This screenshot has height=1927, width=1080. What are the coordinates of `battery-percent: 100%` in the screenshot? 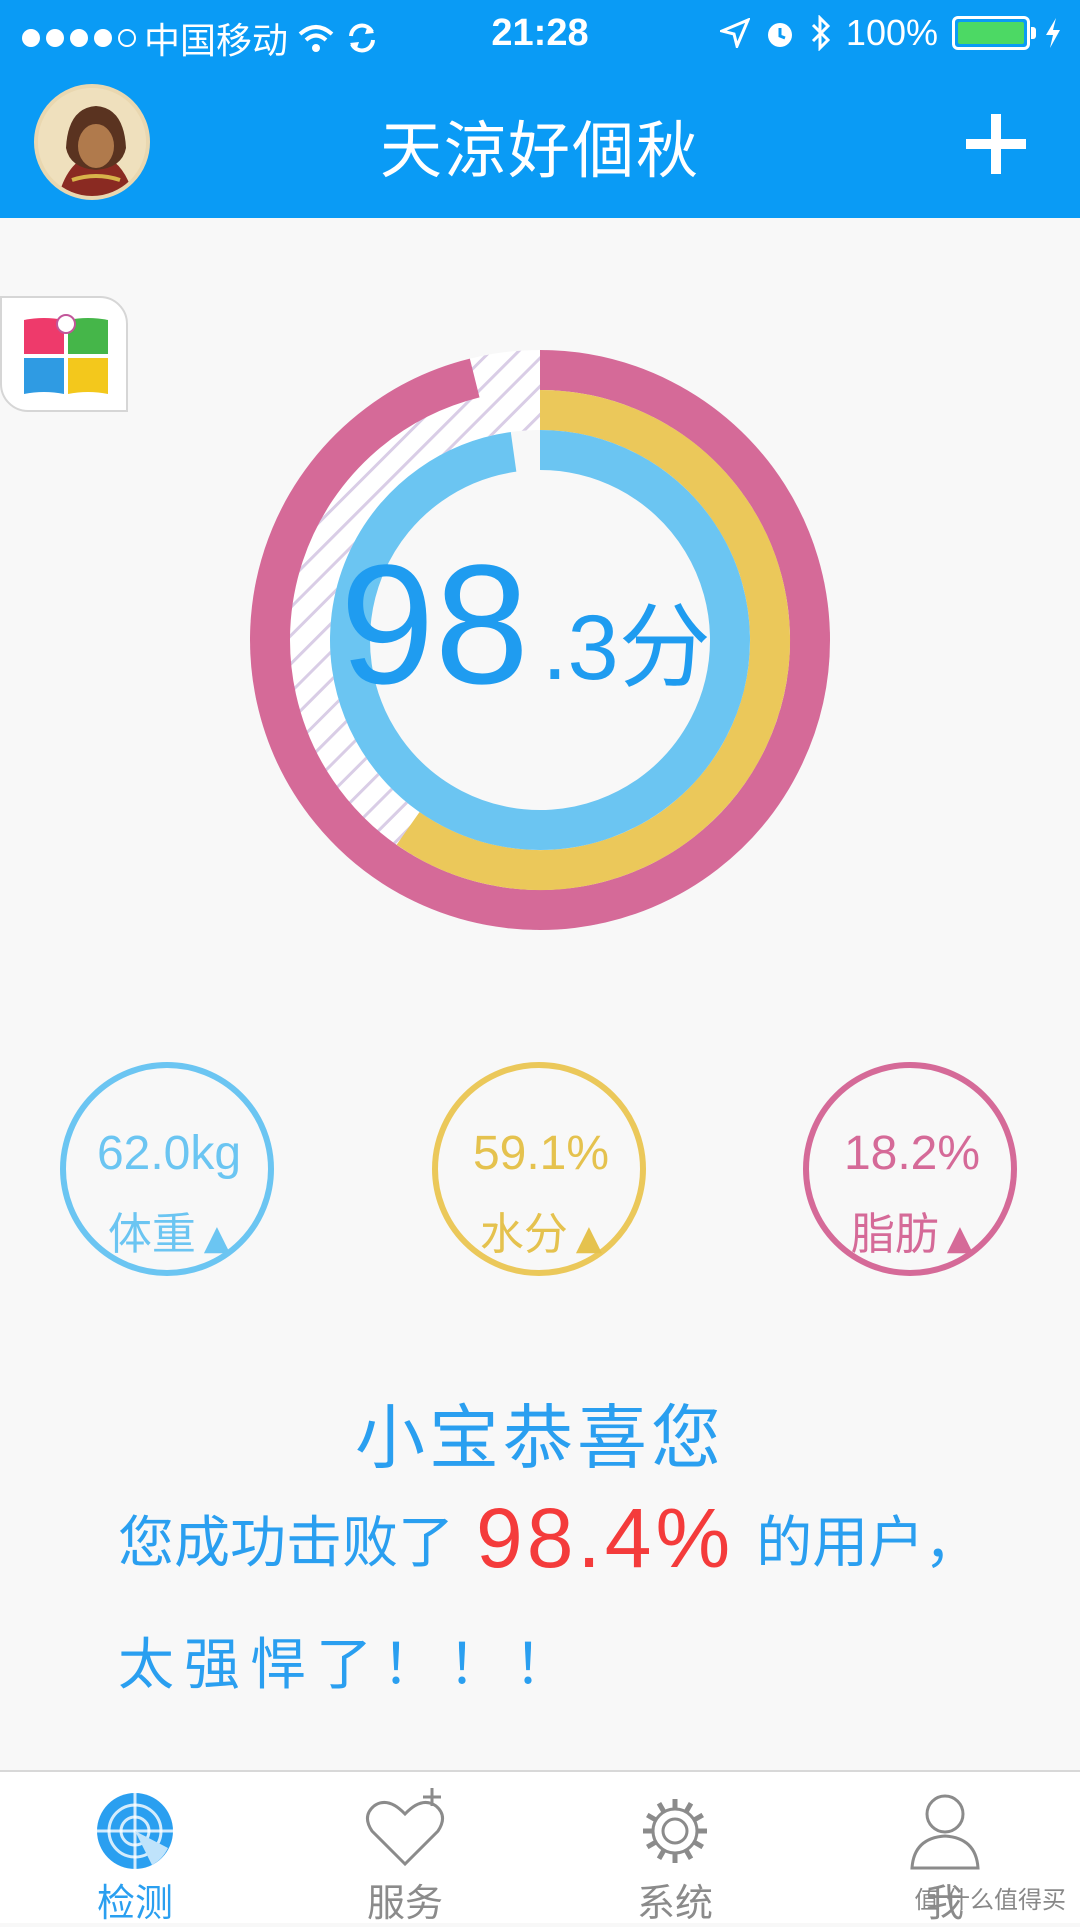 It's located at (891, 32).